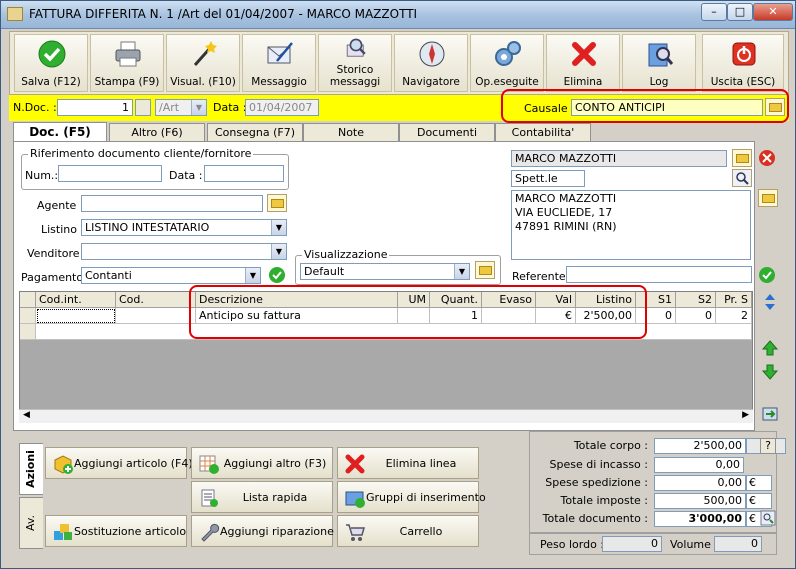 The image size is (796, 569). I want to click on totale-documento-label: Totale documento :, so click(595, 518).